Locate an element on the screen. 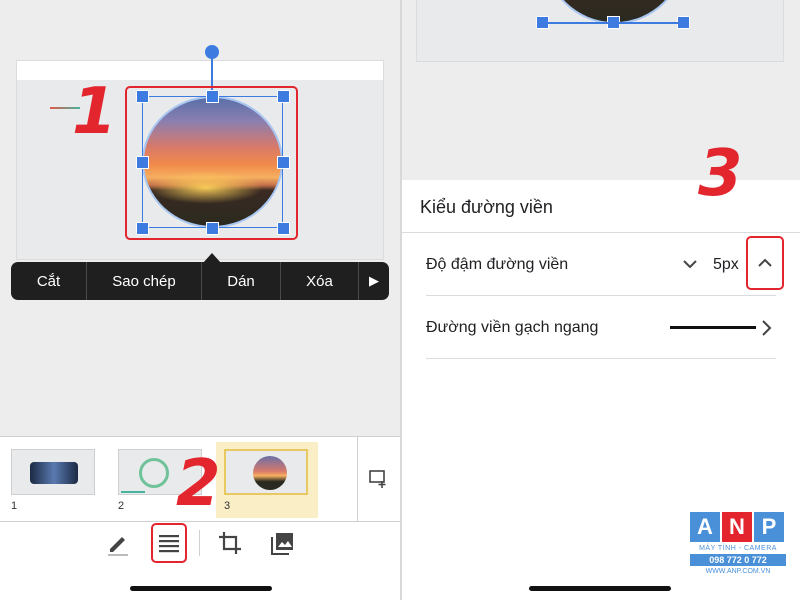 The image size is (800, 600). chevron-up-icon is located at coordinates (765, 263).